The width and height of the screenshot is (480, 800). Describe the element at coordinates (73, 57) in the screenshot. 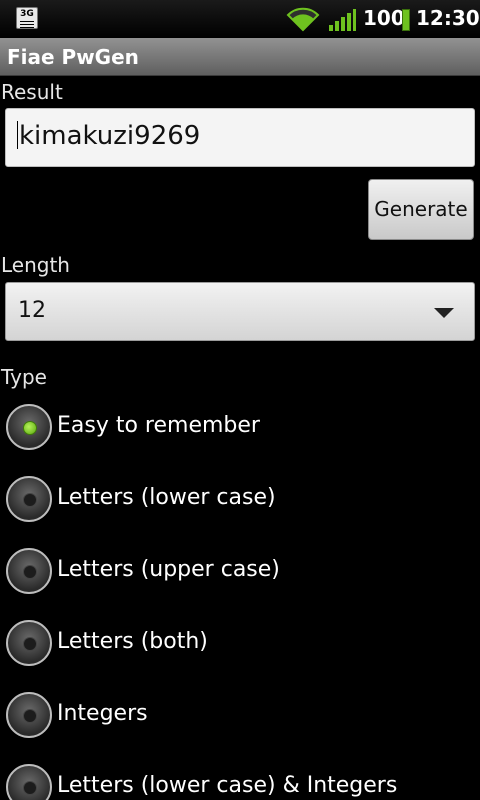

I see `app-title: Fiae PwGen` at that location.